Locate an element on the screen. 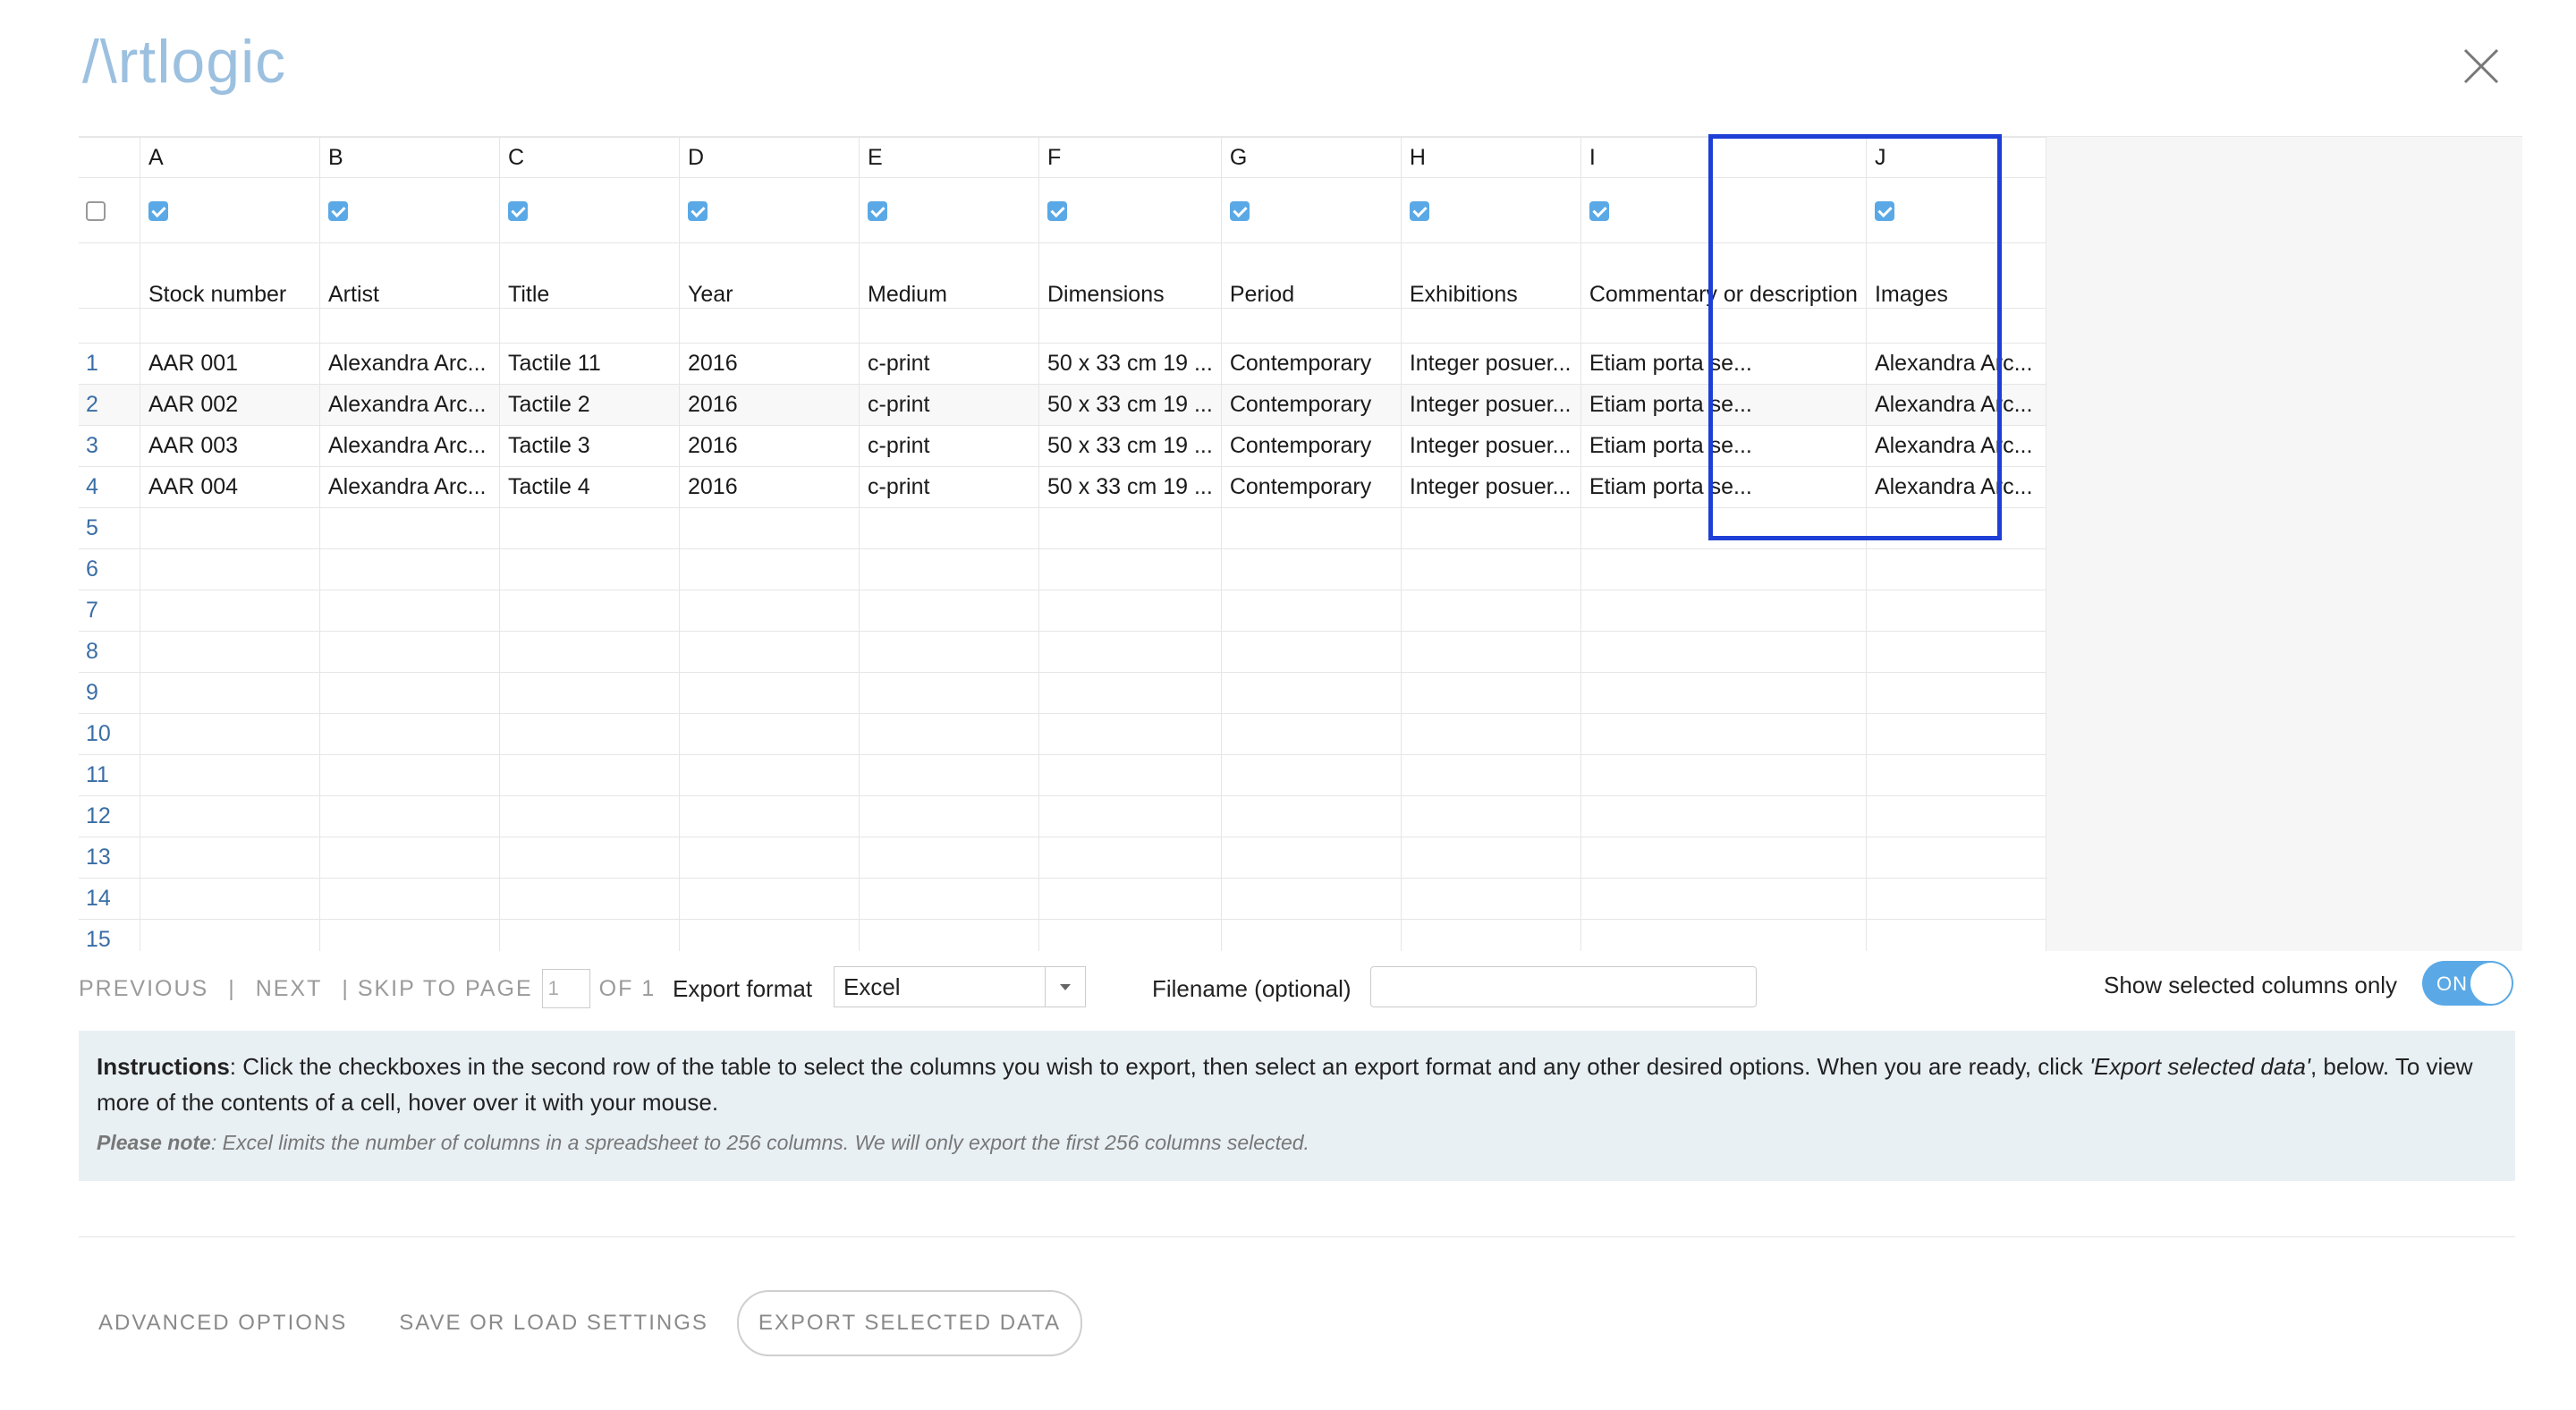 The height and width of the screenshot is (1410, 2576). table-cell: AAR 002 is located at coordinates (230, 405).